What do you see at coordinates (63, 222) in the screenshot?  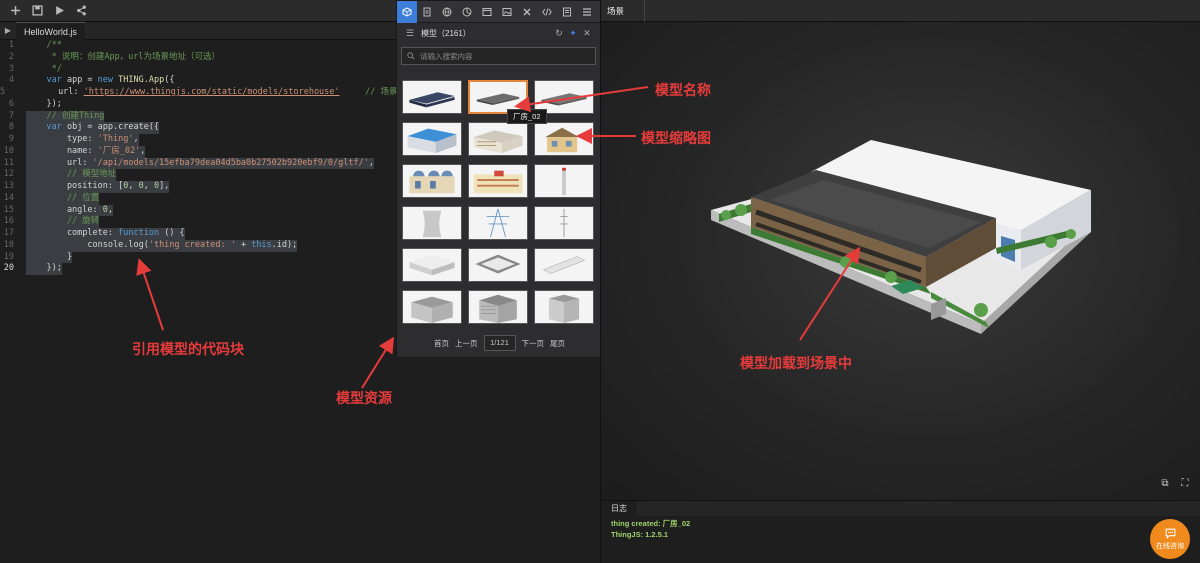 I see `code-text: // 旋转` at bounding box center [63, 222].